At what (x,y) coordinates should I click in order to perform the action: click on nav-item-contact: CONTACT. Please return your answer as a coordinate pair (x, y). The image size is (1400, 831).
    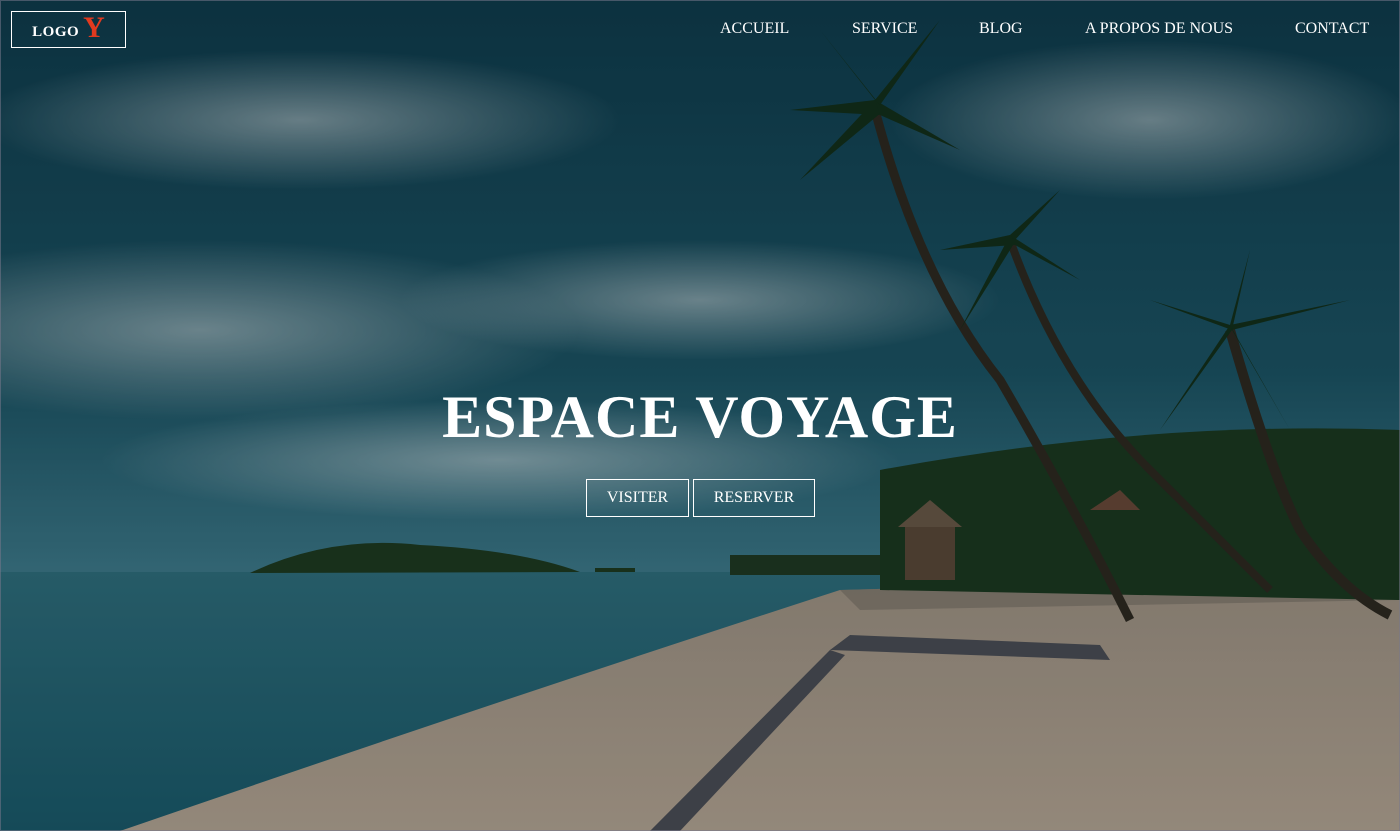
    Looking at the image, I should click on (1332, 29).